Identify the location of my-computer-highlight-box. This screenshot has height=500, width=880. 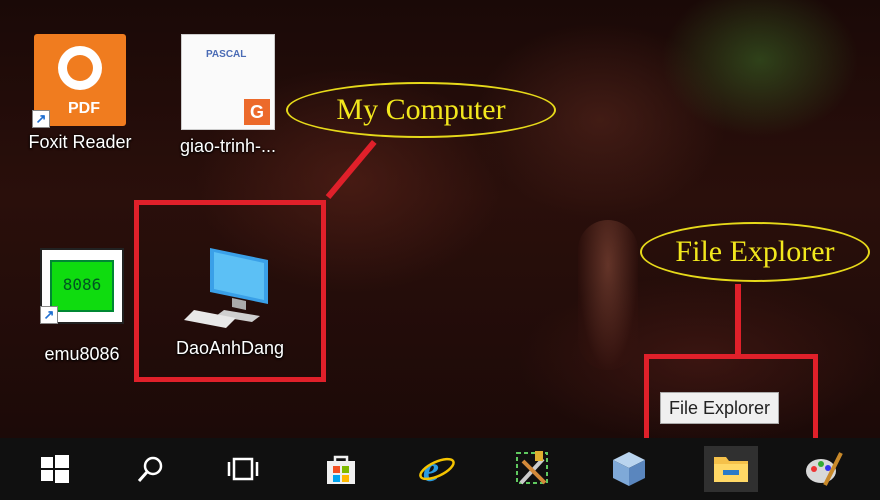
(230, 291).